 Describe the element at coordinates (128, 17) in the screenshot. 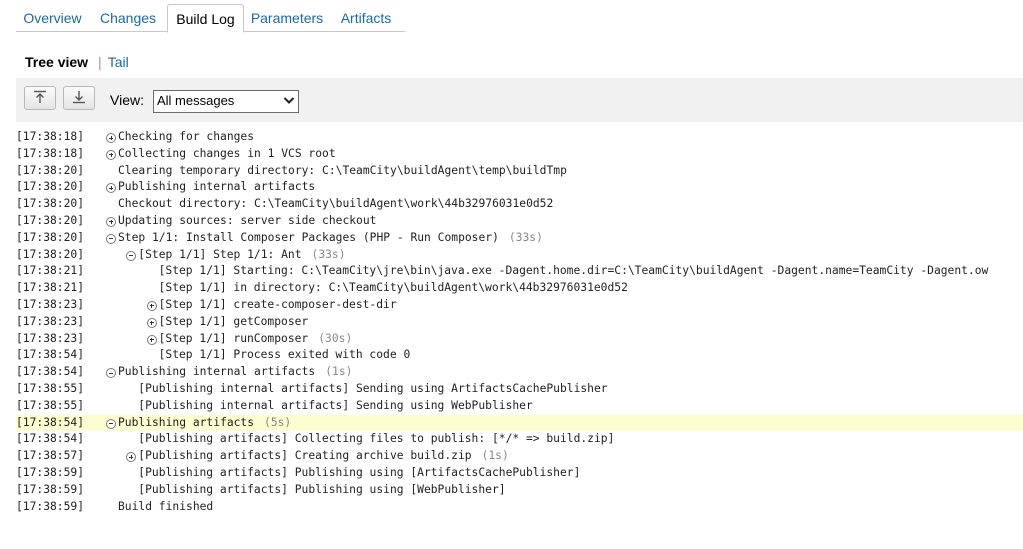

I see `tab-changes: Changes` at that location.